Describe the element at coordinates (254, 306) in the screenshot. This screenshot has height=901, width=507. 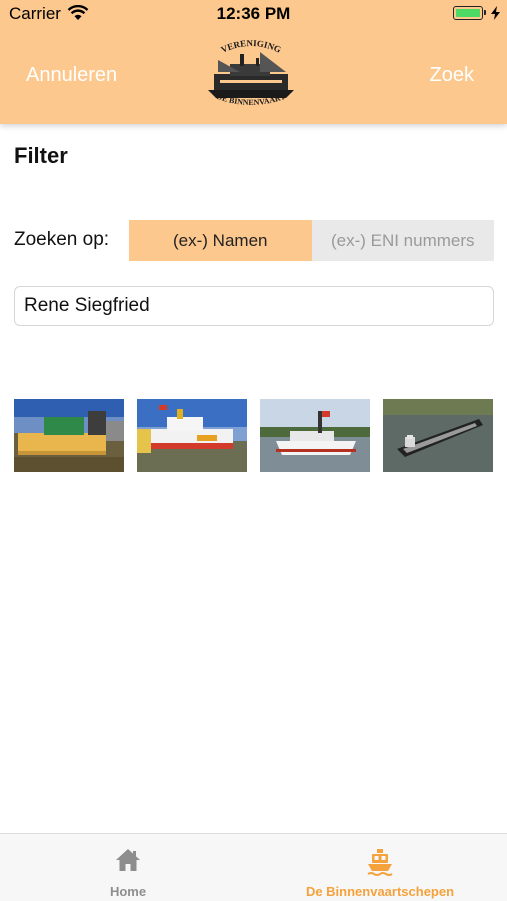
I see `ship-name-input` at that location.